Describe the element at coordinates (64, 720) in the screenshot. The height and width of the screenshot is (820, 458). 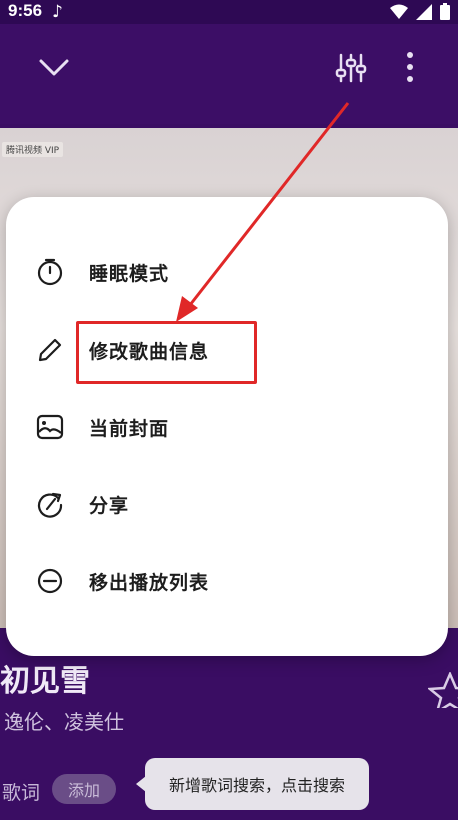
I see `song-artist: 逸伦、凌美仕` at that location.